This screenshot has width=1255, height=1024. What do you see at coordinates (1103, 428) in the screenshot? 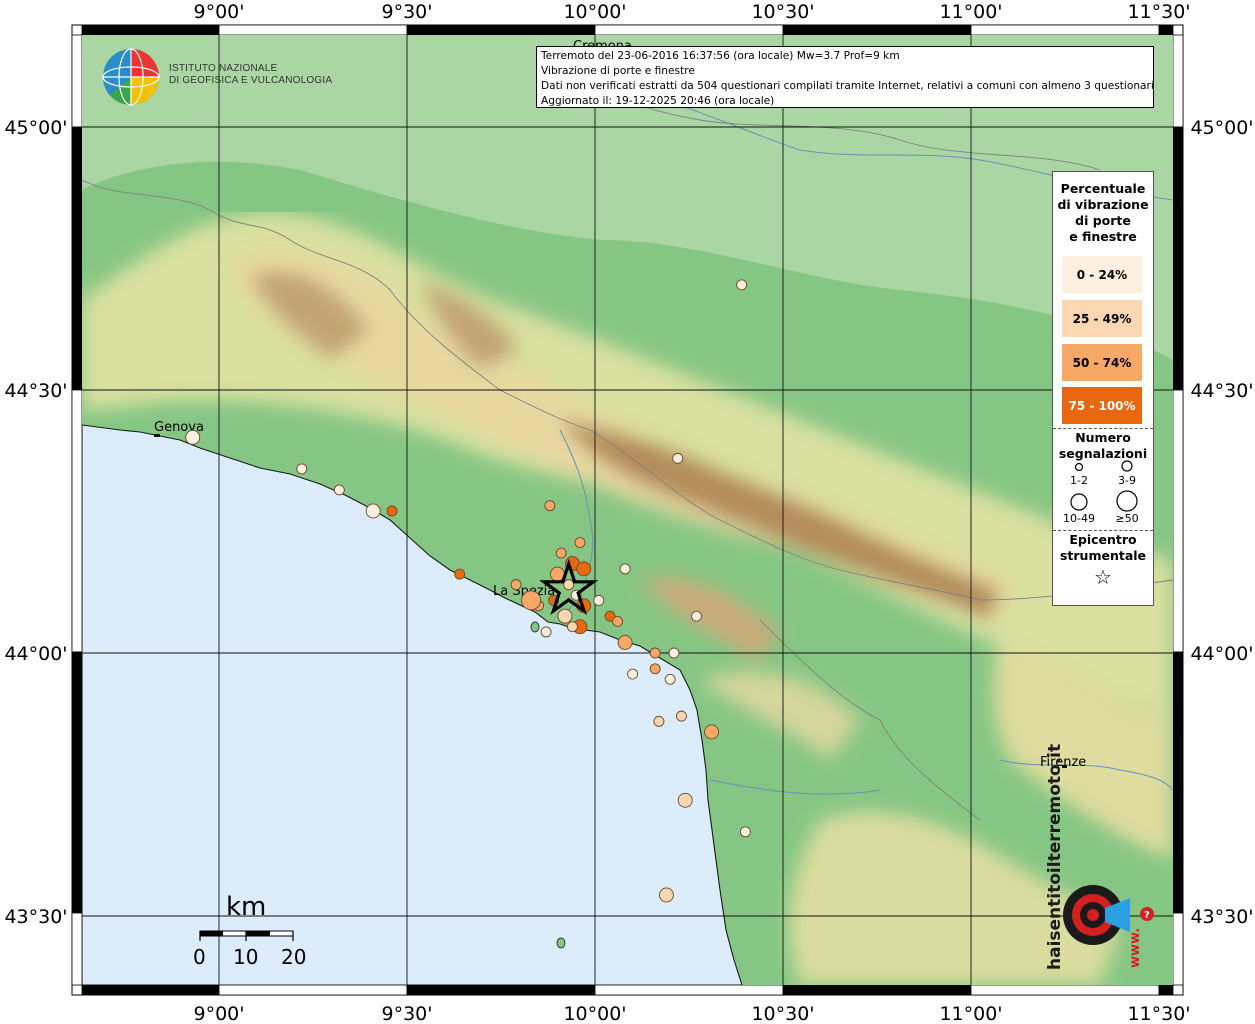
I see `legend-divider` at bounding box center [1103, 428].